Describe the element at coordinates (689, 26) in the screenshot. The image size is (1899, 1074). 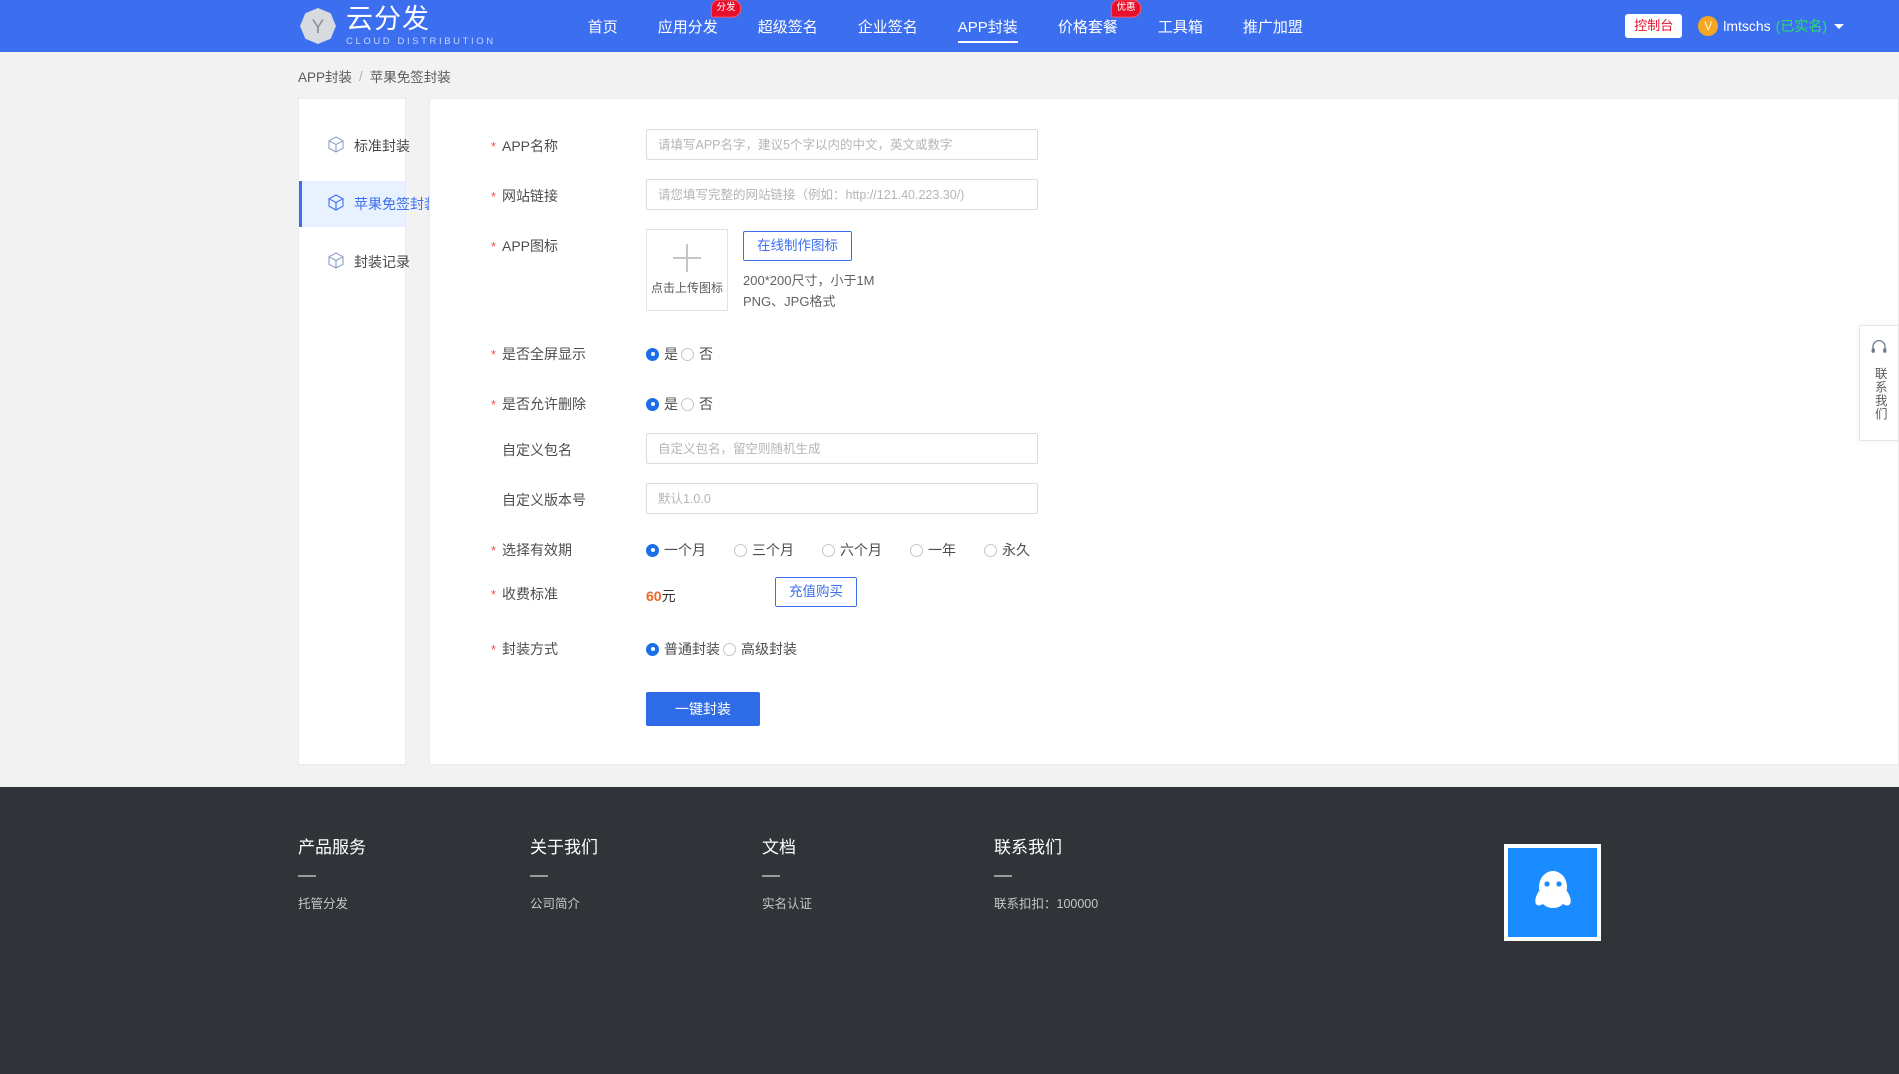
I see `nav-item-app-distribution: 应用分发 分发` at that location.